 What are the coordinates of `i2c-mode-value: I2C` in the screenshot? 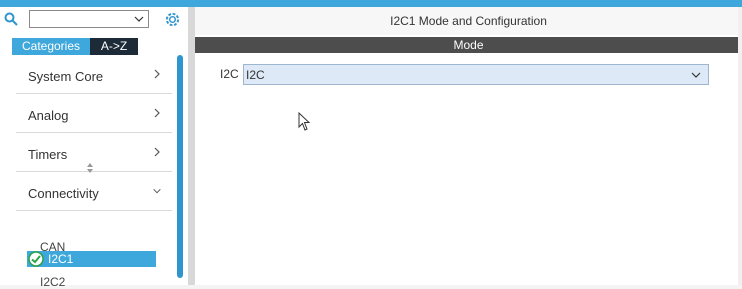 It's located at (255, 75).